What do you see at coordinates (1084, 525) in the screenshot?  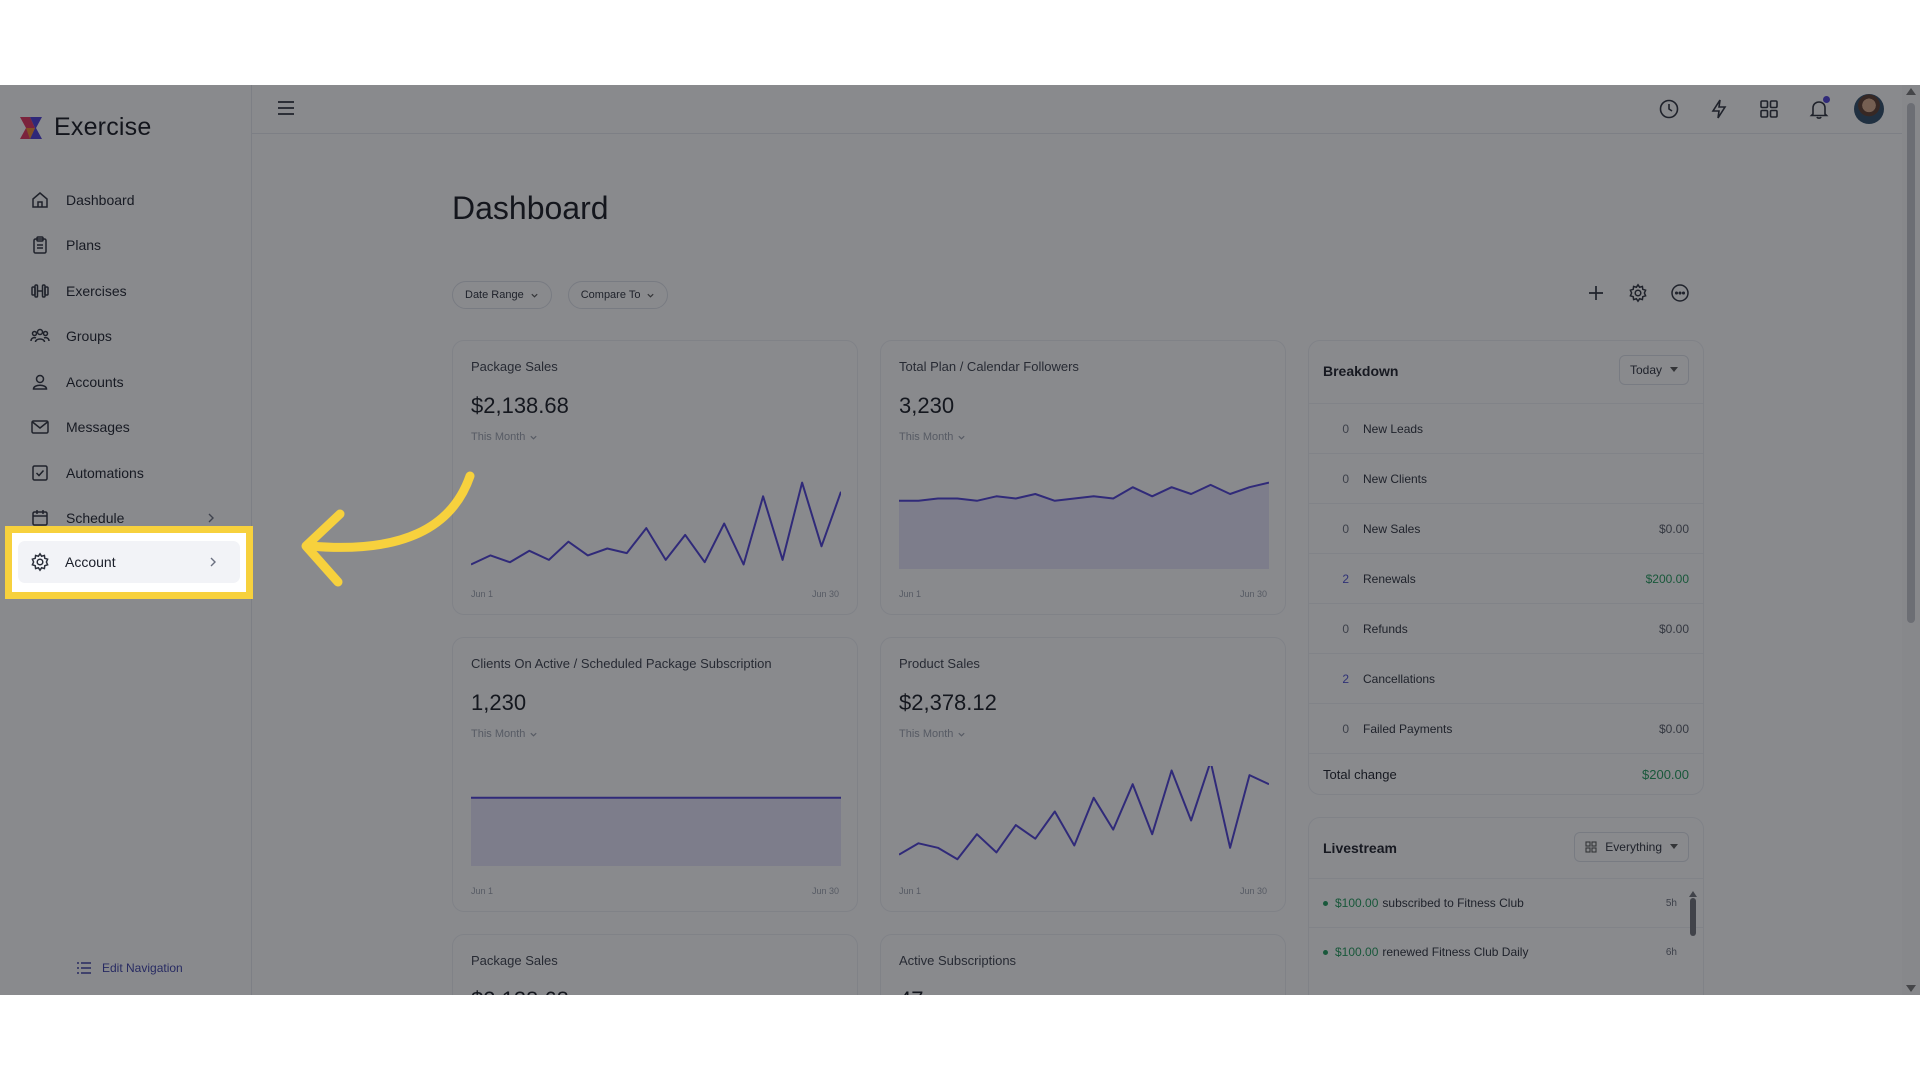 I see `chart-area` at bounding box center [1084, 525].